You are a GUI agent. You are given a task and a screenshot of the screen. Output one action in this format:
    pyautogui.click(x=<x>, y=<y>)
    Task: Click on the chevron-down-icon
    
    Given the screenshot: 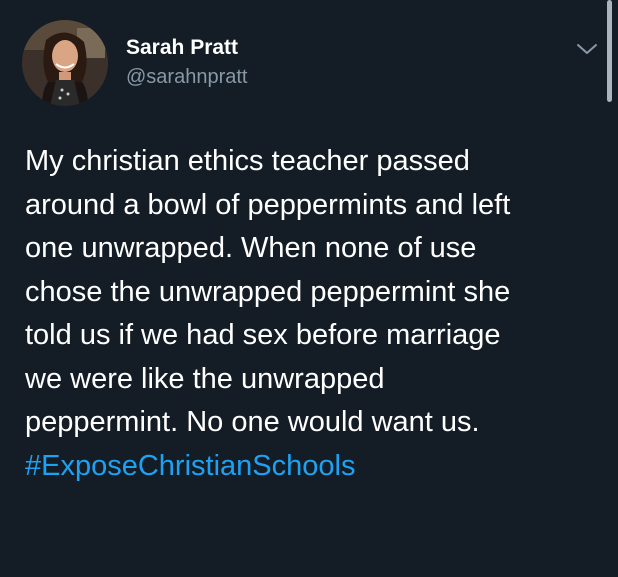 What is the action you would take?
    pyautogui.click(x=587, y=49)
    